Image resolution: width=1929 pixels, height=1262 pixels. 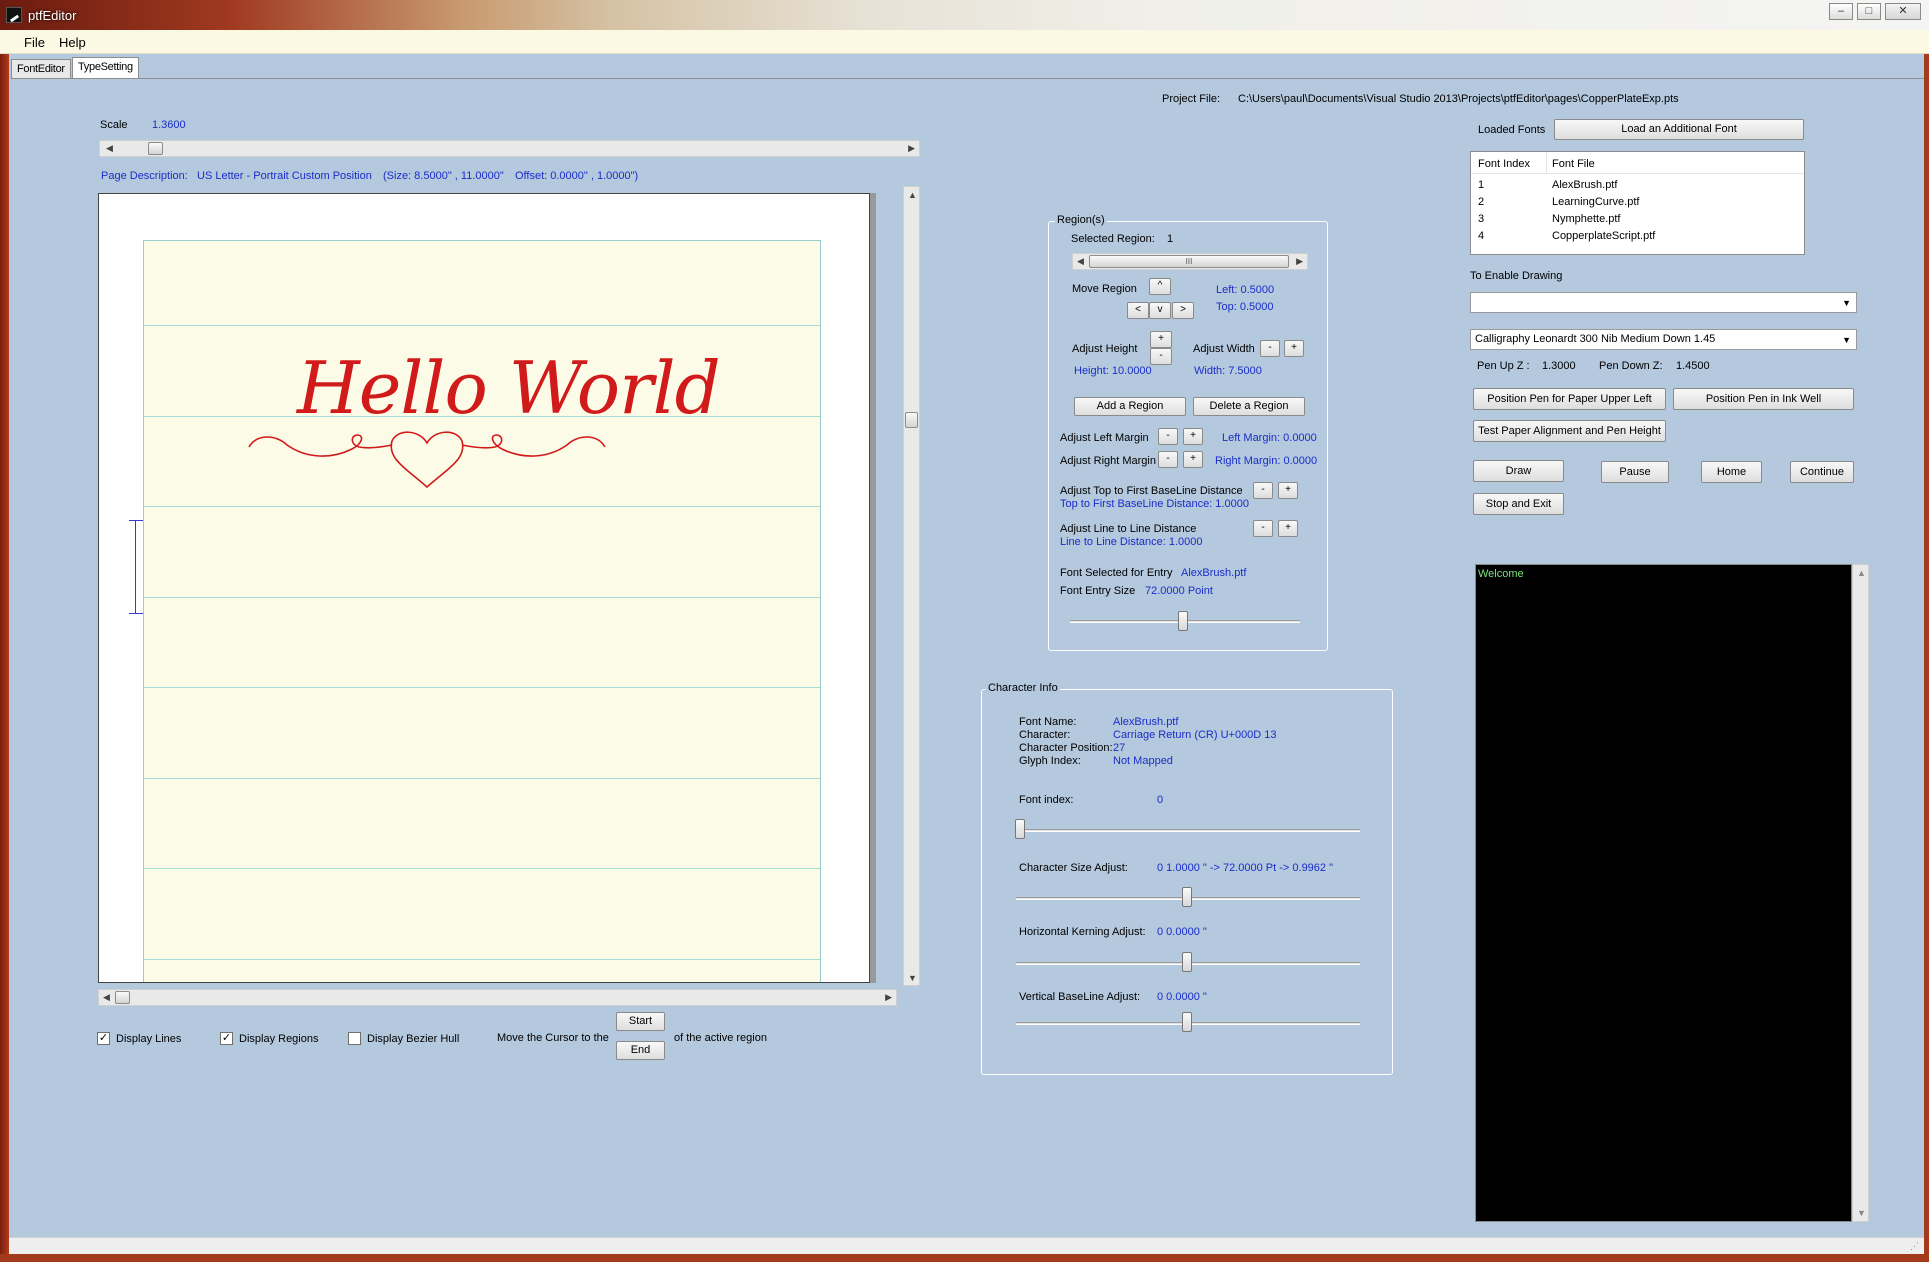 What do you see at coordinates (1138, 310) in the screenshot?
I see `move-left-button: <` at bounding box center [1138, 310].